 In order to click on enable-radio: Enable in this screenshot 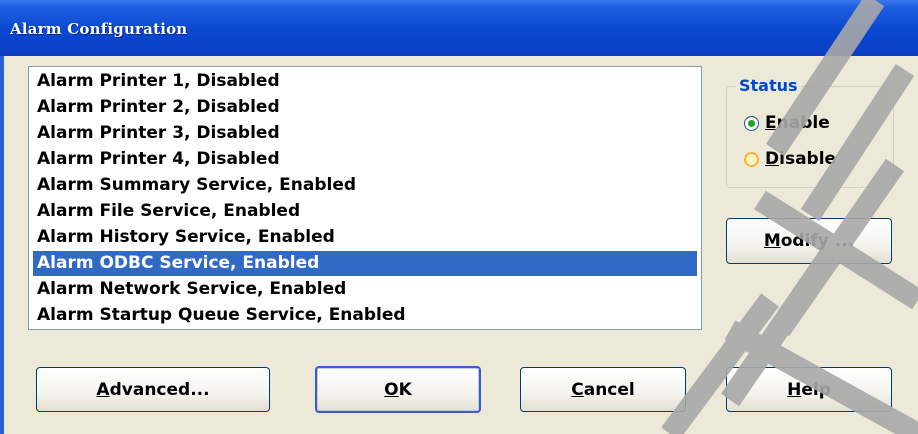, I will do `click(787, 123)`.